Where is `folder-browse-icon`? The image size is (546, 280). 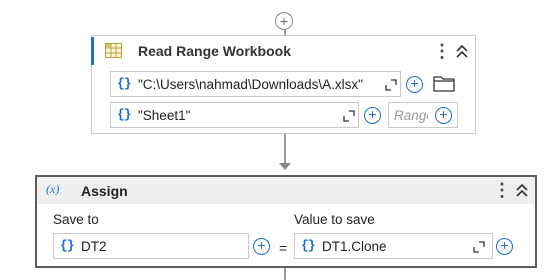
folder-browse-icon is located at coordinates (444, 83).